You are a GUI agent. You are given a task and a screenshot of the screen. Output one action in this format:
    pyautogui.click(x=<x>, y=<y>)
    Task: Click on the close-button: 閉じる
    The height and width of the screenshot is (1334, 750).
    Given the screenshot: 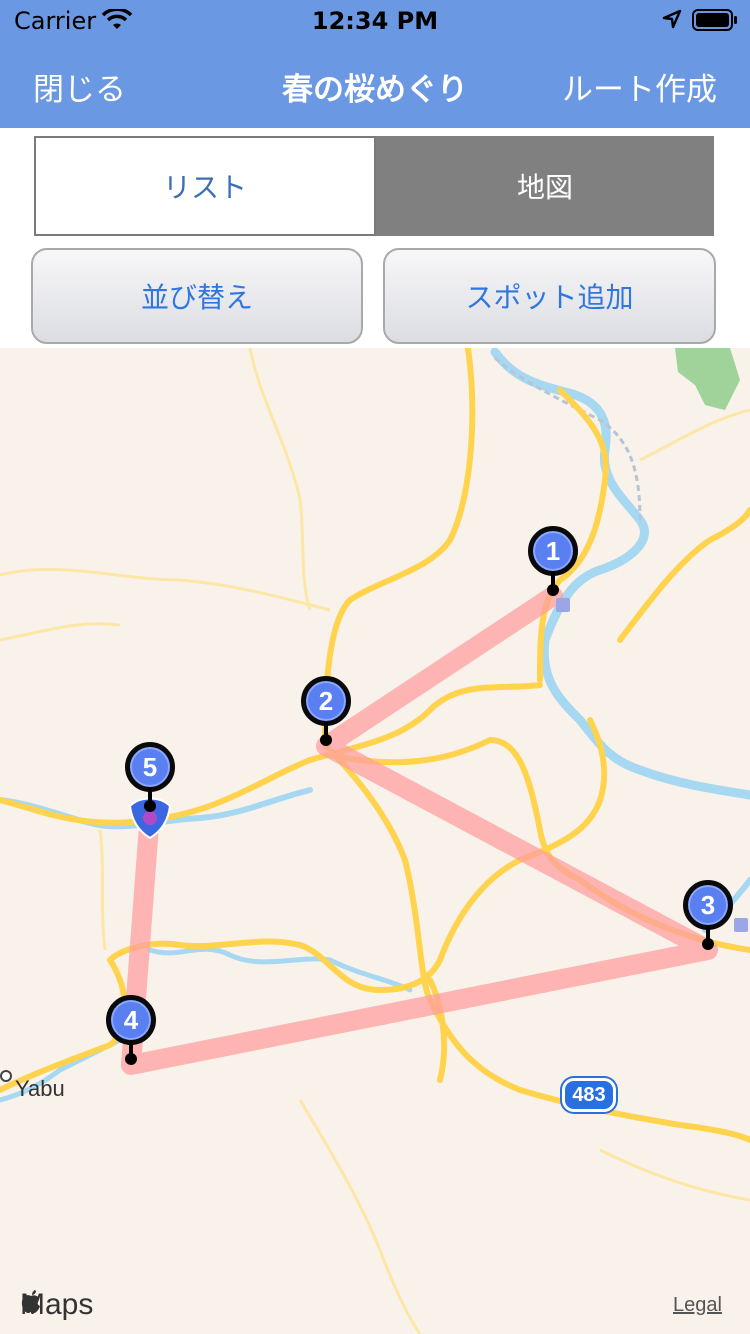 What is the action you would take?
    pyautogui.click(x=79, y=86)
    